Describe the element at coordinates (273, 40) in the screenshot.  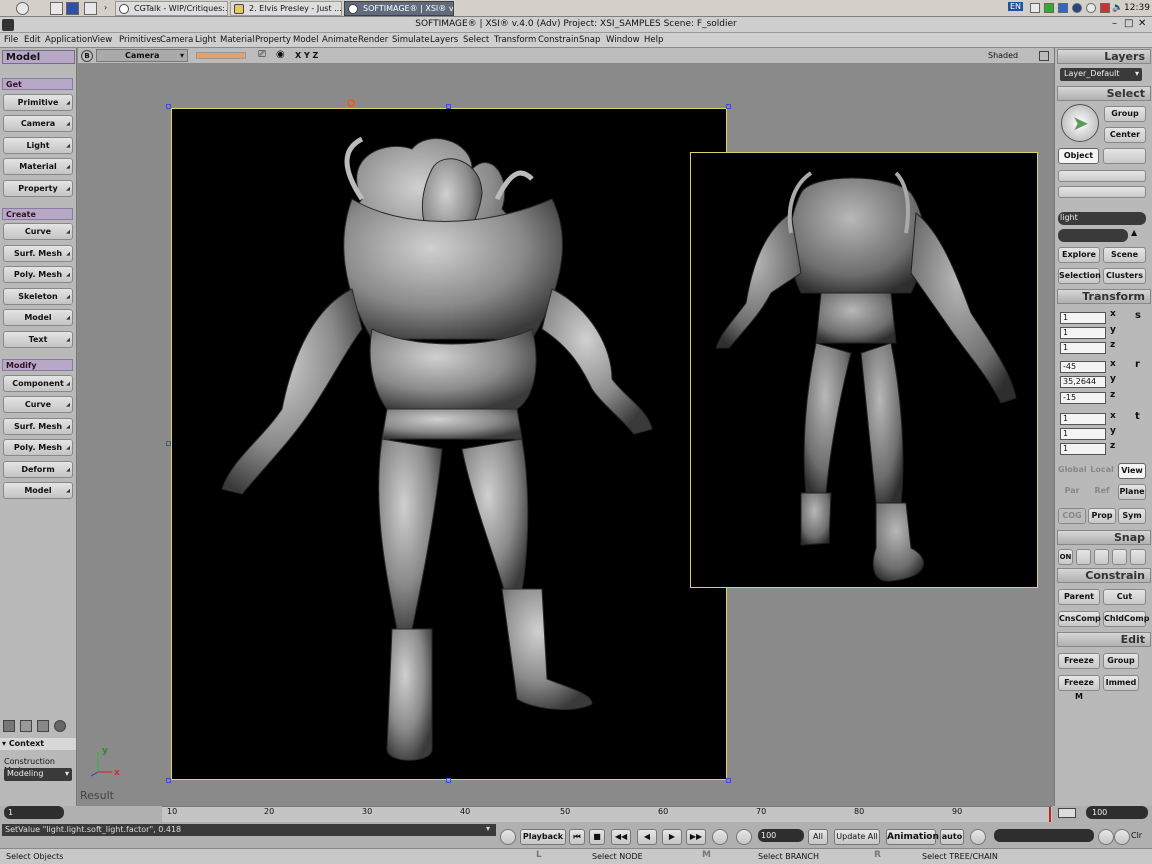
I see `menu-property: Property` at that location.